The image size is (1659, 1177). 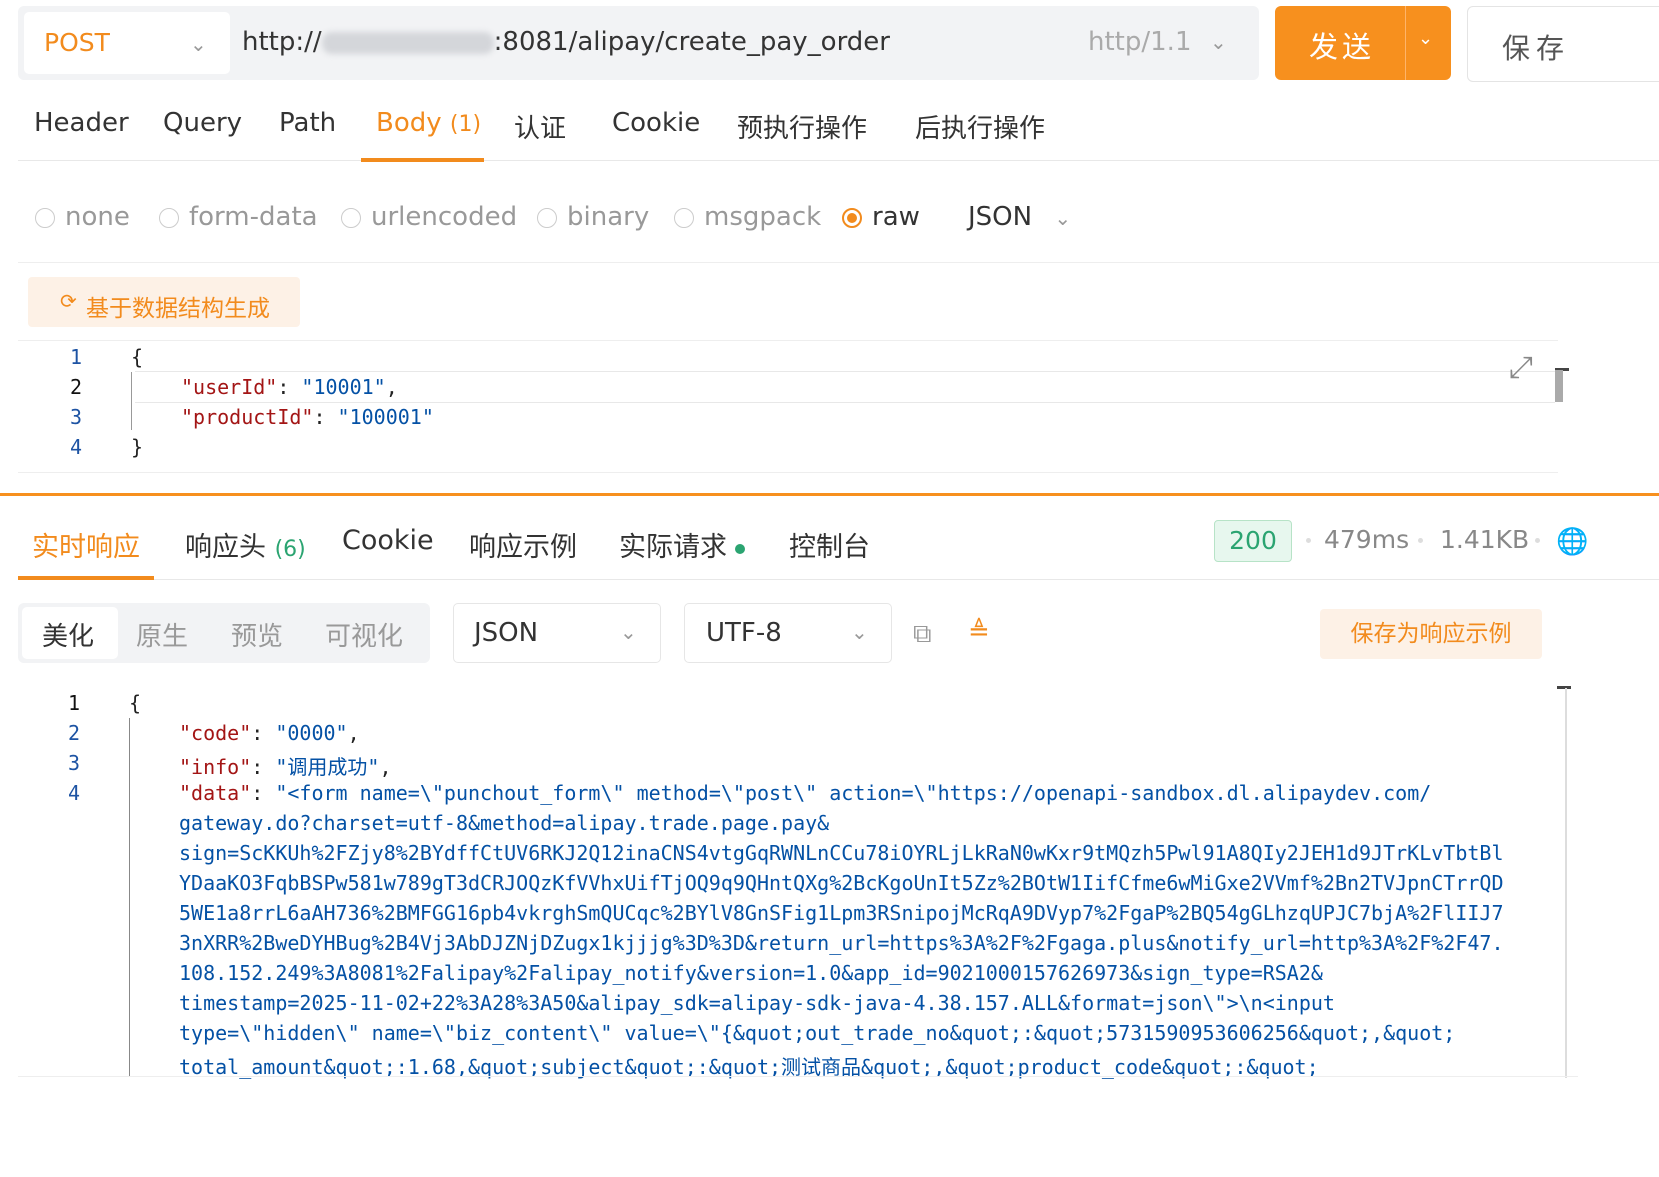 I want to click on protocol-select: http/1.1, so click(x=1139, y=42).